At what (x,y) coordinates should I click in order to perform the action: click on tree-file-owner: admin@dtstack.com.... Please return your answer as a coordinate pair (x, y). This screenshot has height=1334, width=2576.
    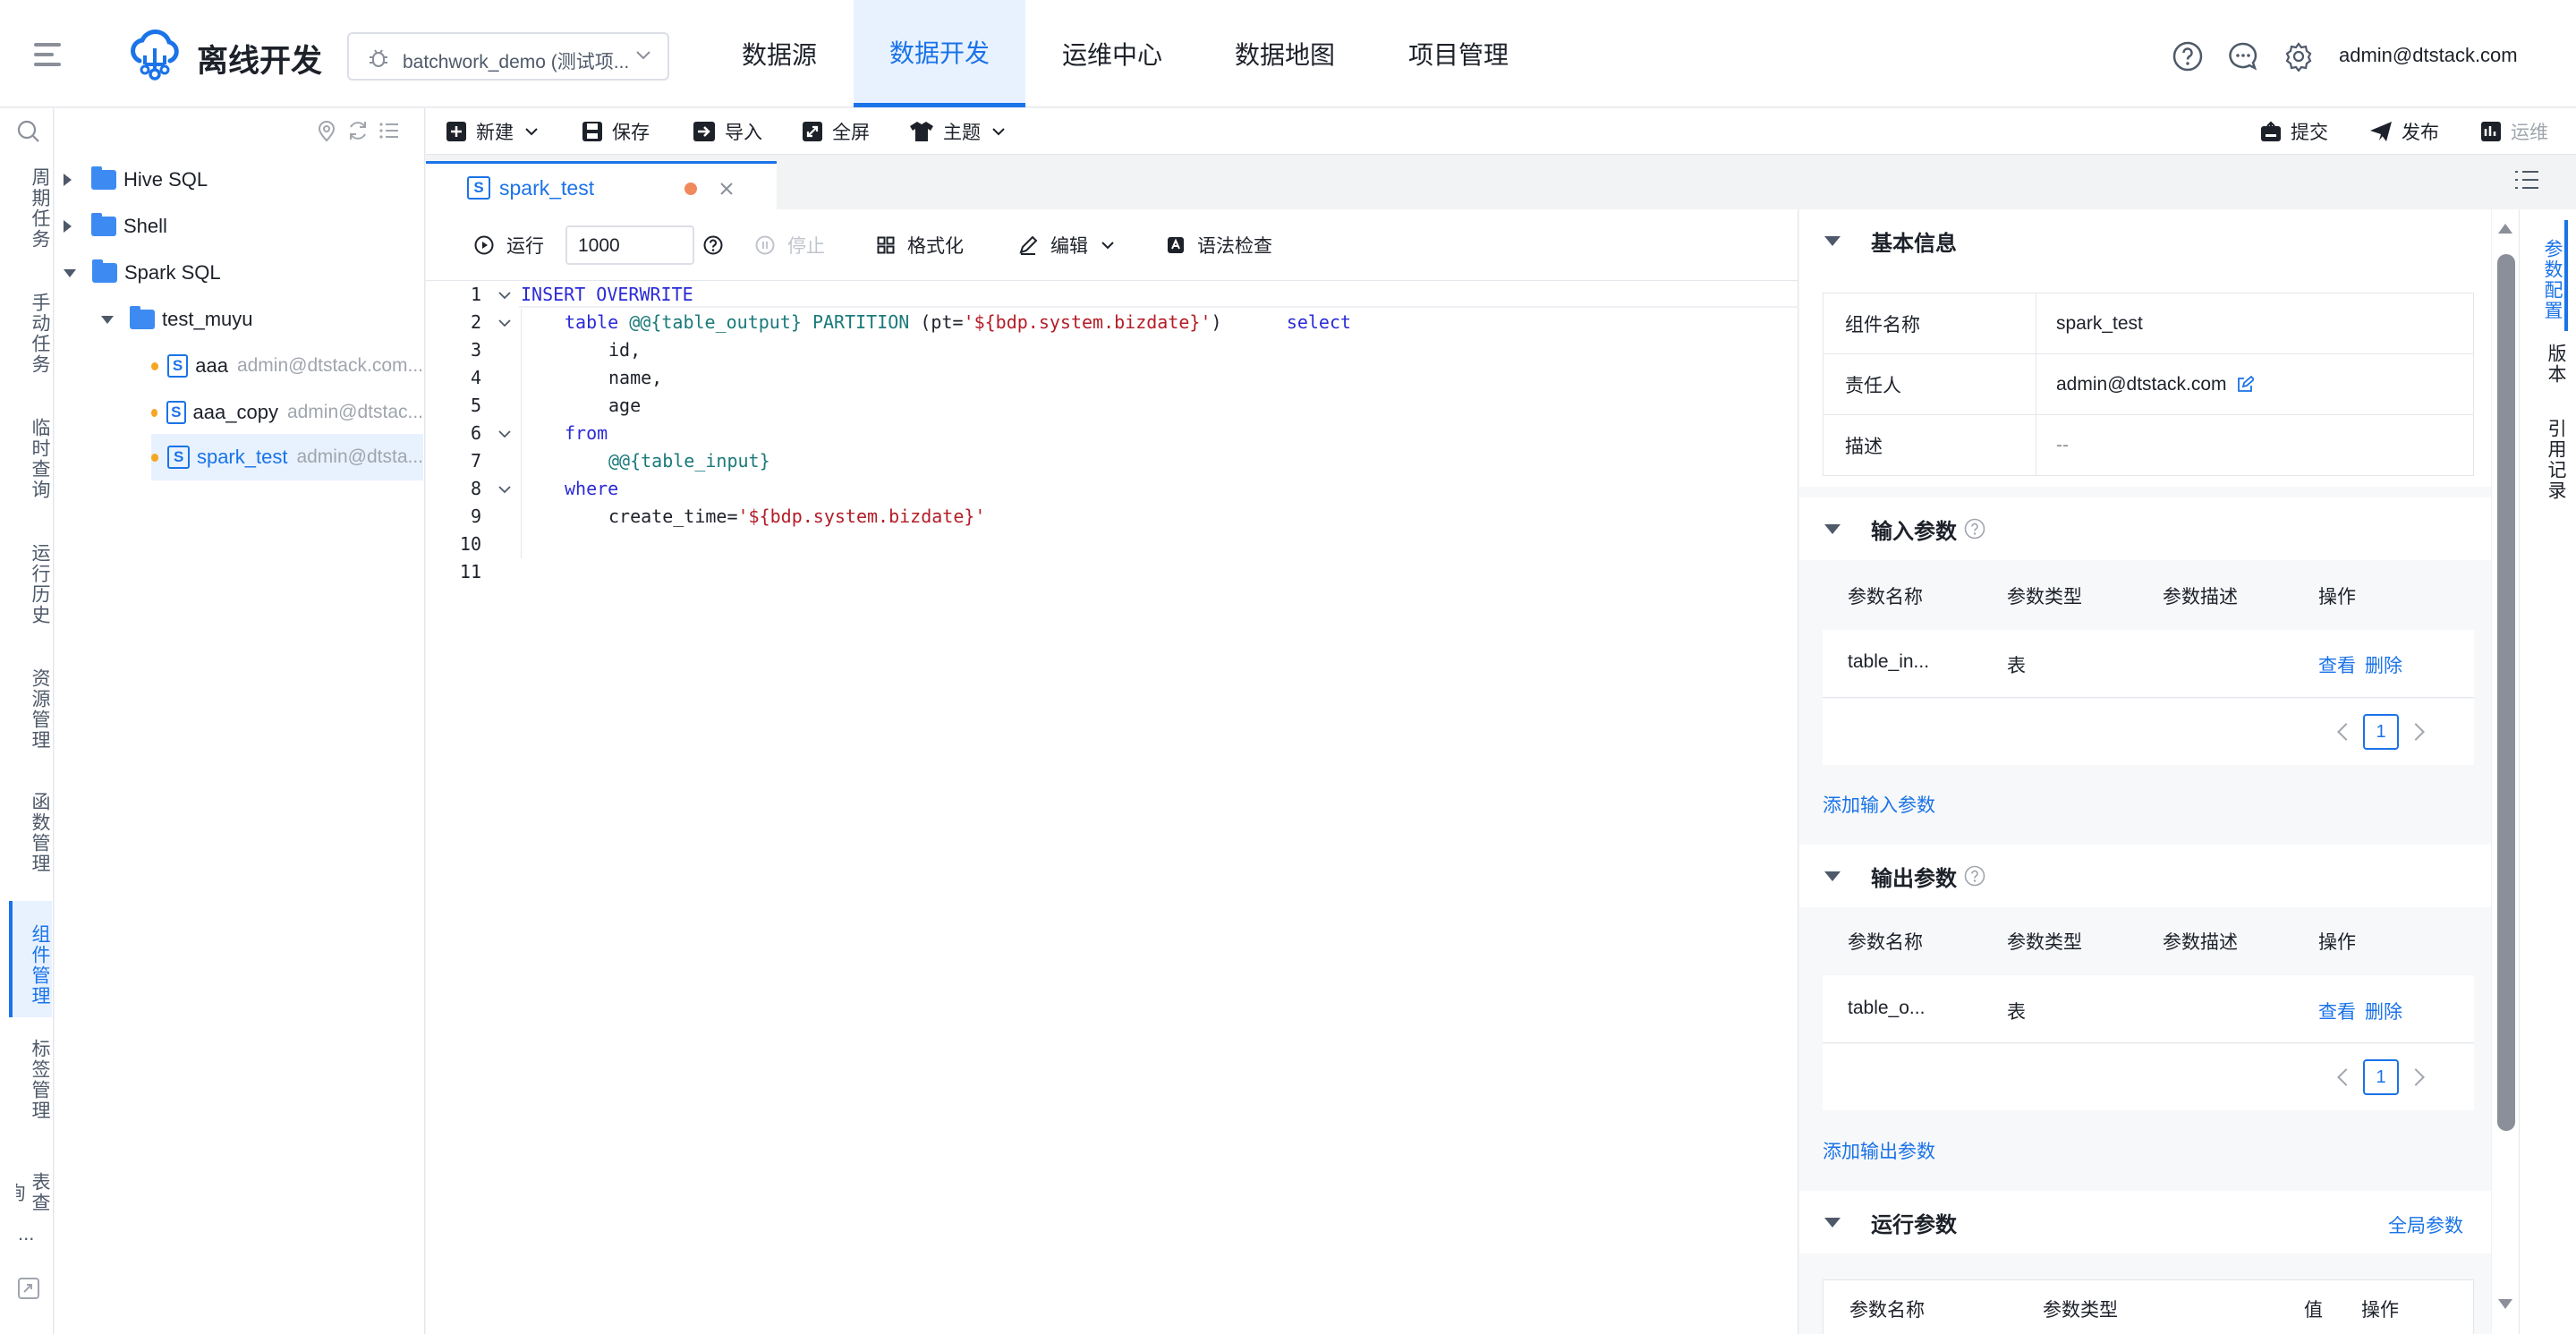
    Looking at the image, I should click on (329, 365).